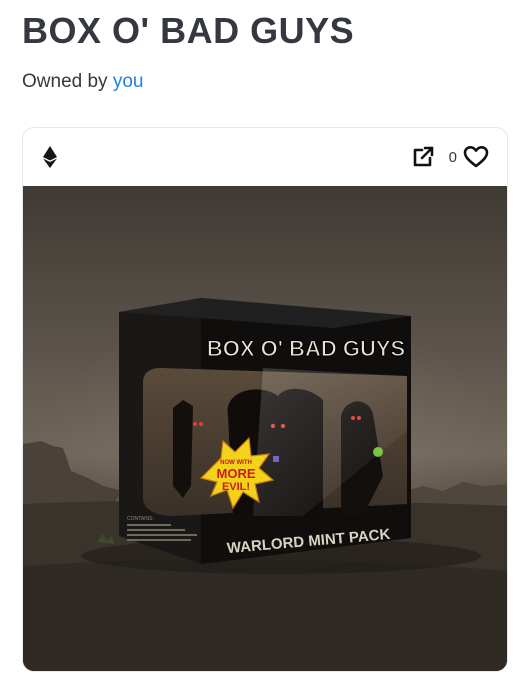 The height and width of the screenshot is (680, 532). I want to click on favorites-count: 0, so click(452, 157).